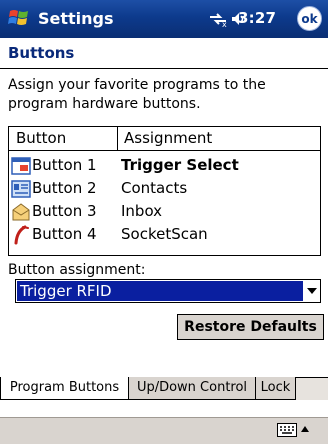  Describe the element at coordinates (309, 18) in the screenshot. I see `ok-button: ok` at that location.